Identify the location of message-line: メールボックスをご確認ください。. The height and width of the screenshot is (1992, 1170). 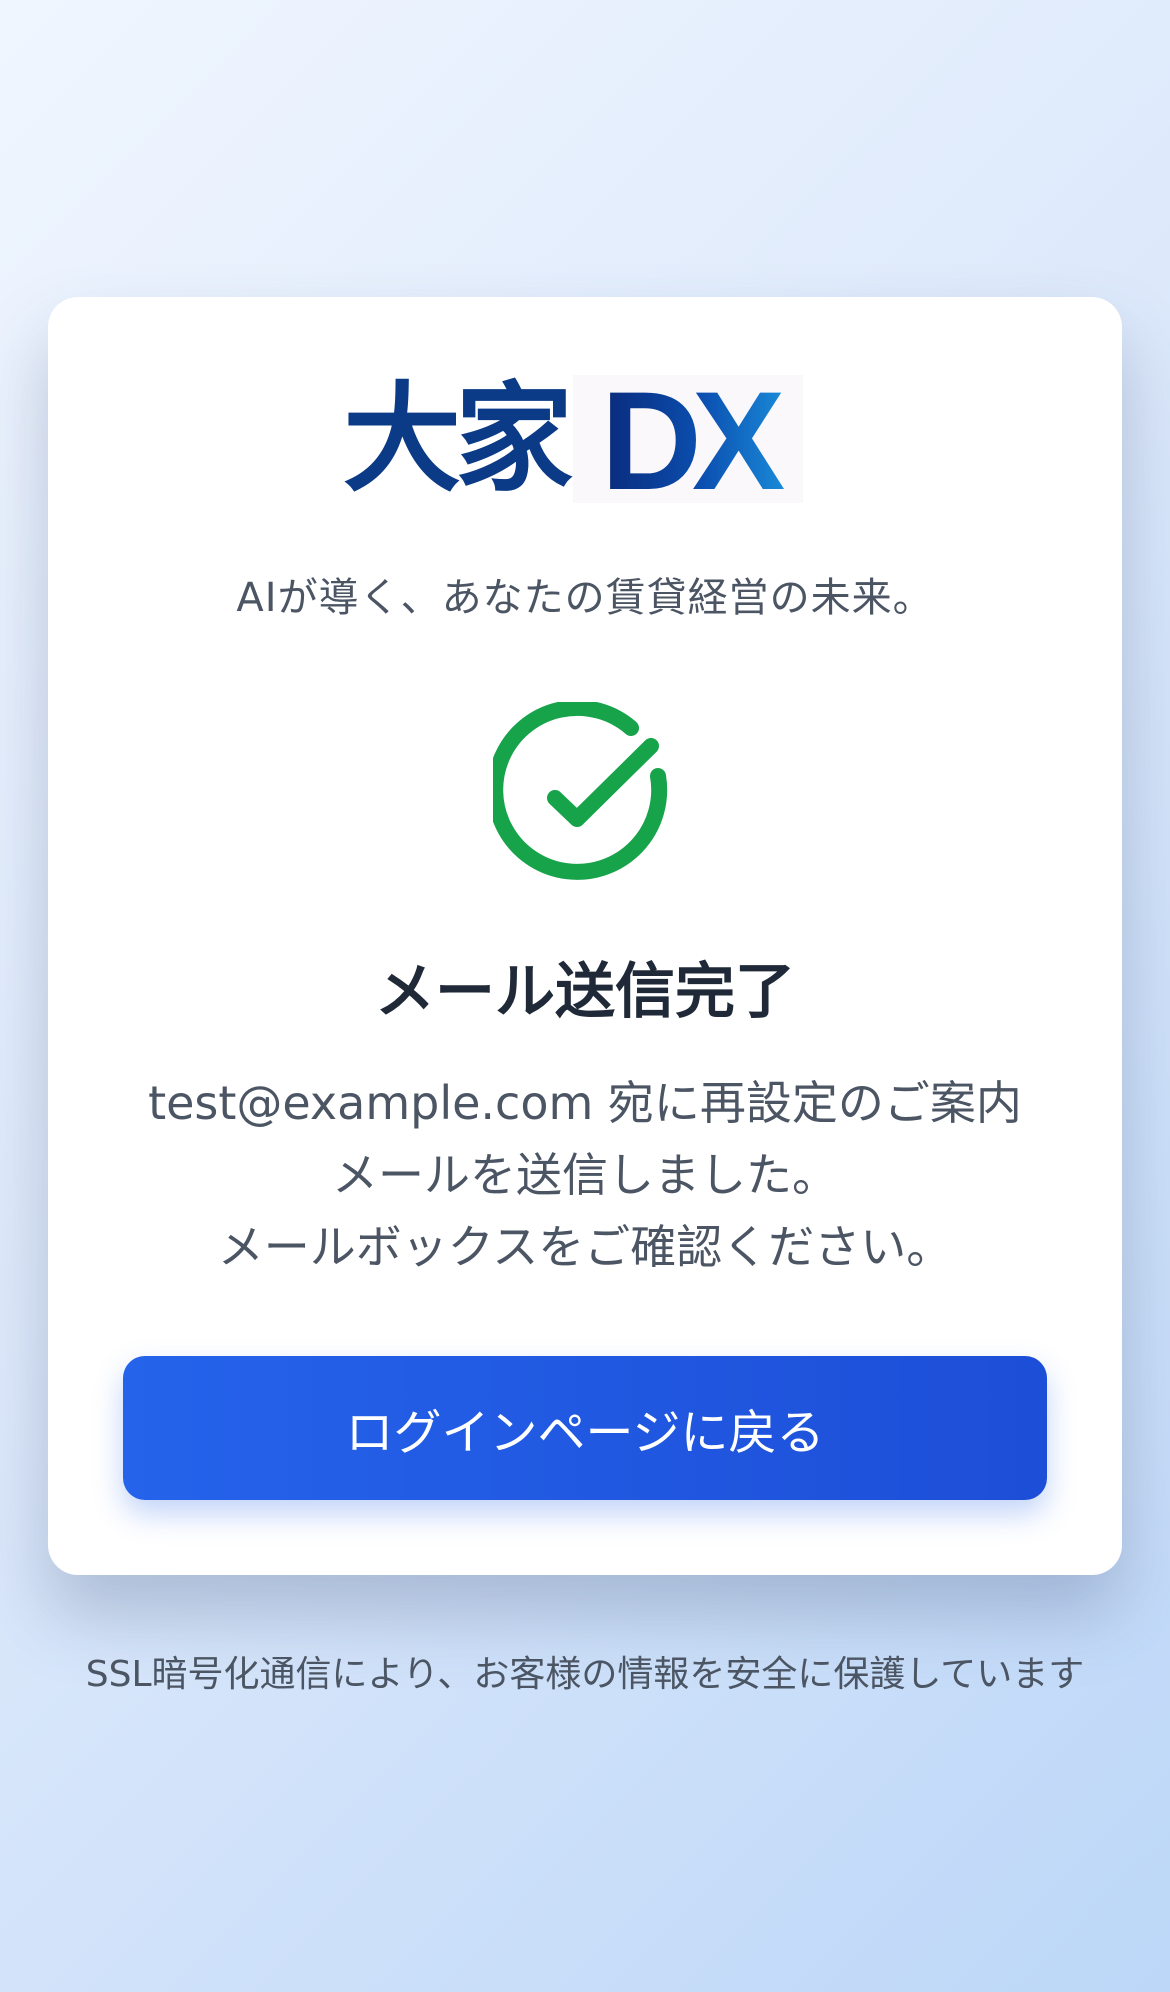
(585, 1247).